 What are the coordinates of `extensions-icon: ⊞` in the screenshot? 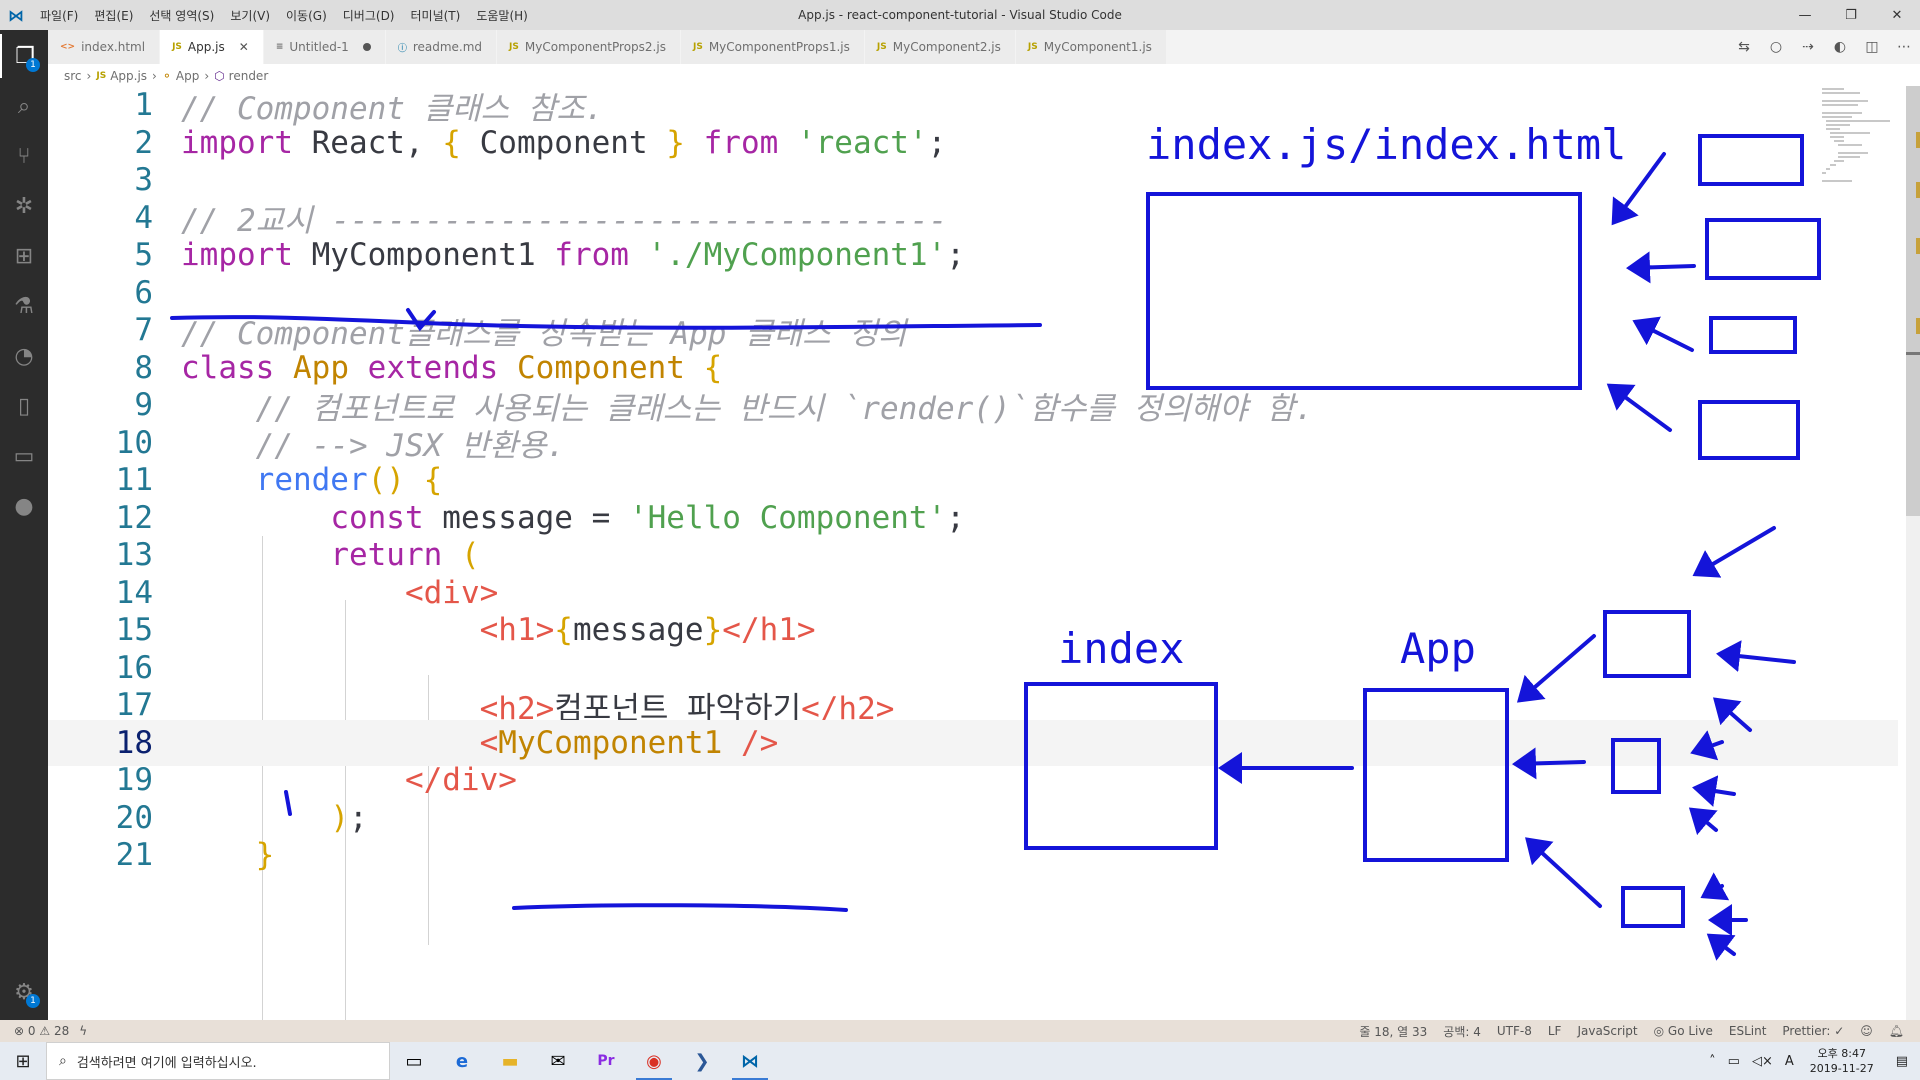 It's located at (24, 256).